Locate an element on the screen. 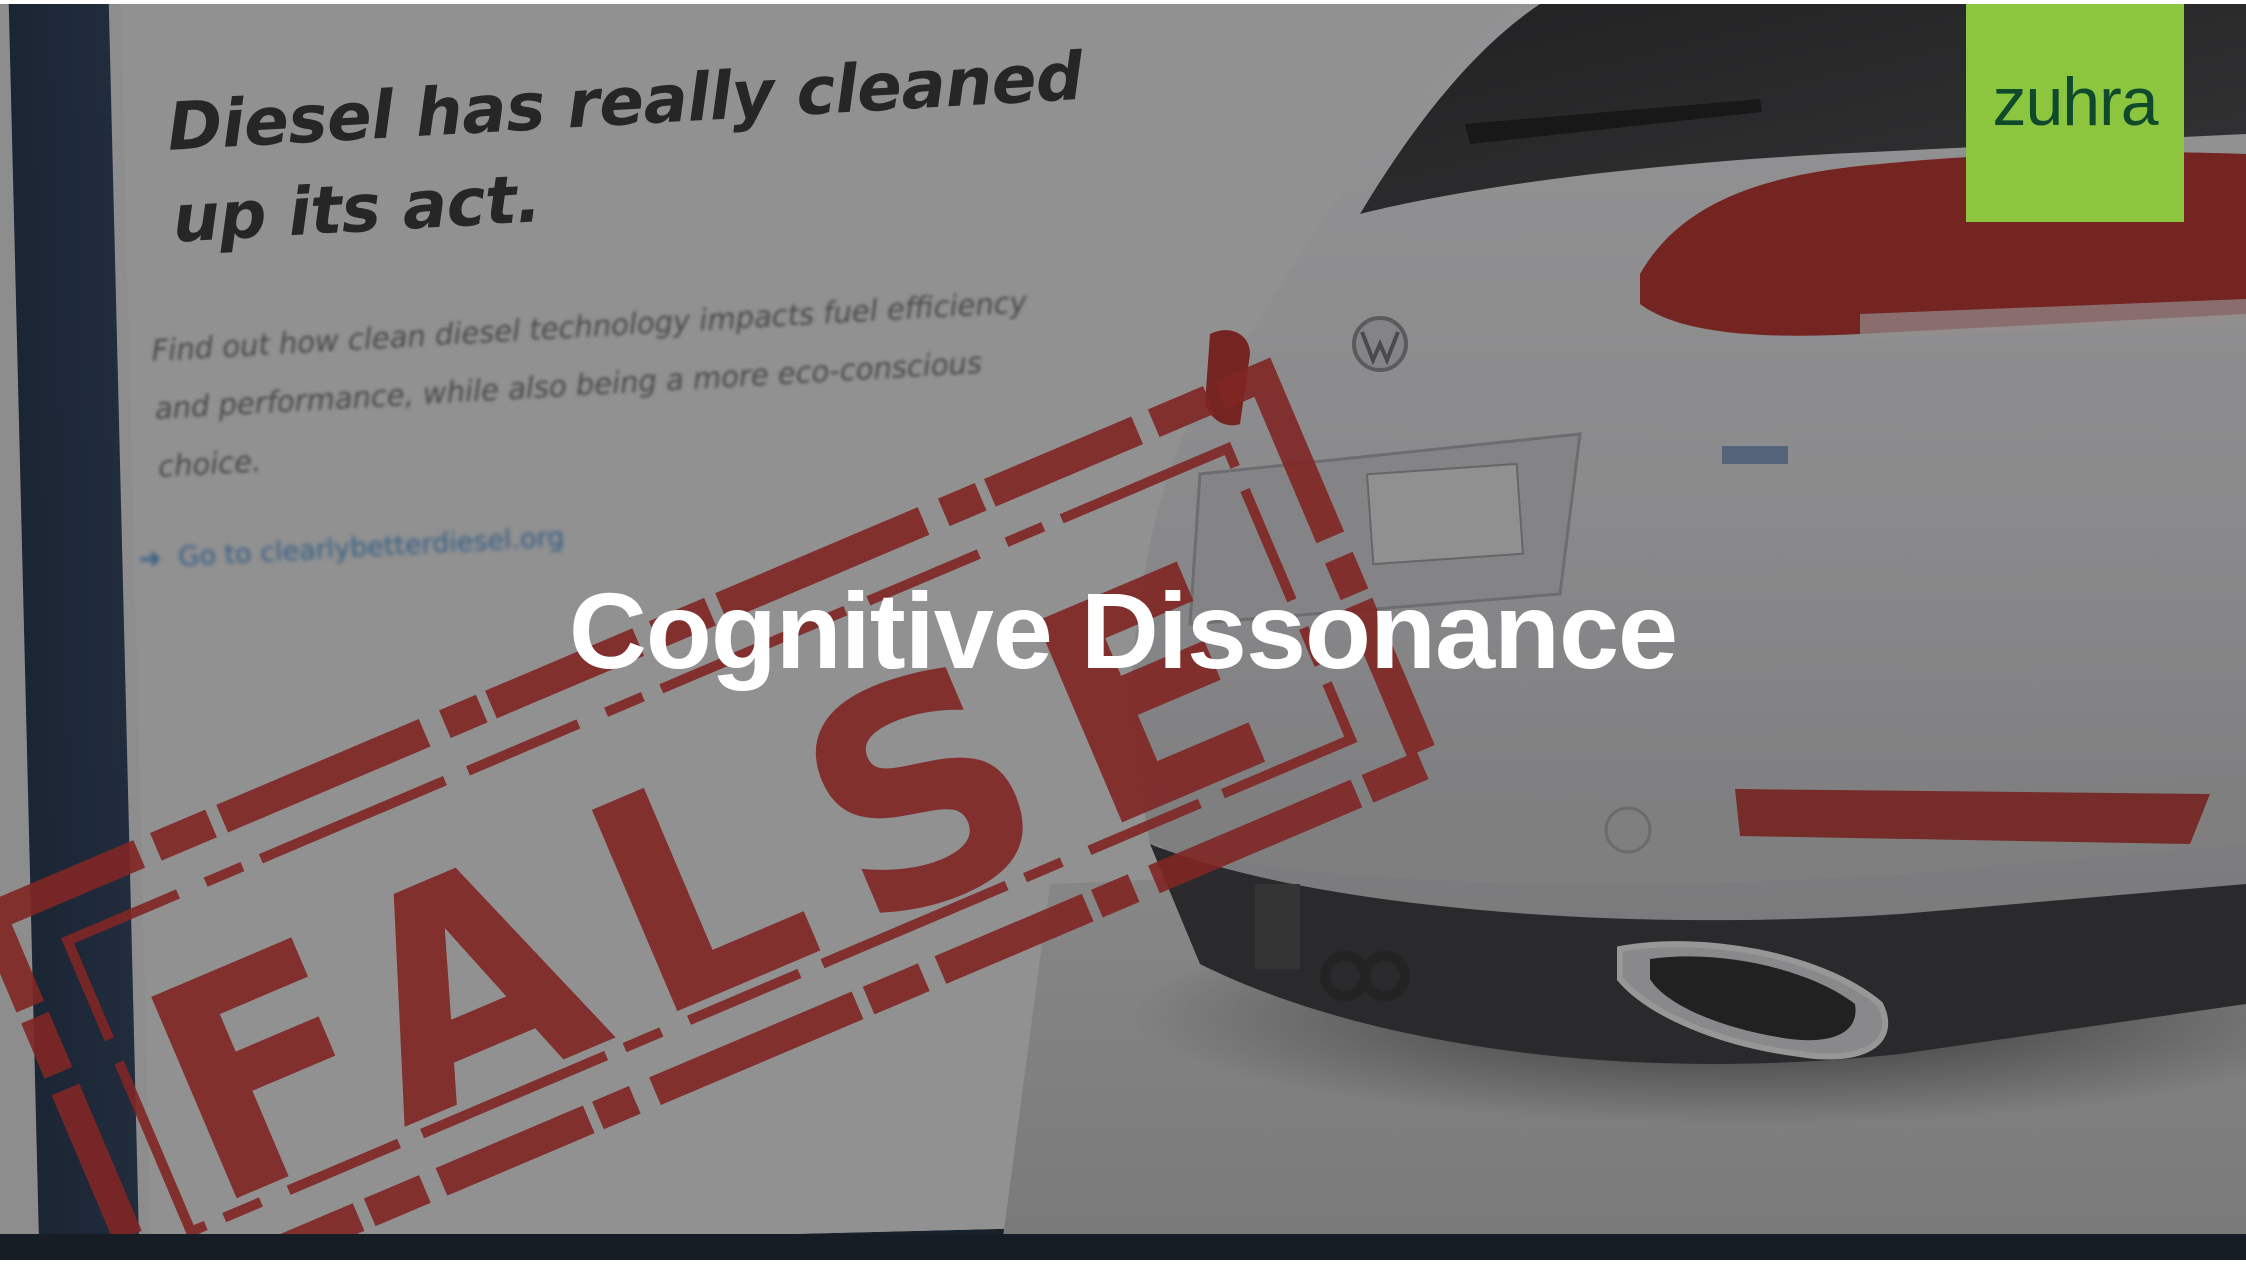  logo-wordmark: zuhra is located at coordinates (2075, 102).